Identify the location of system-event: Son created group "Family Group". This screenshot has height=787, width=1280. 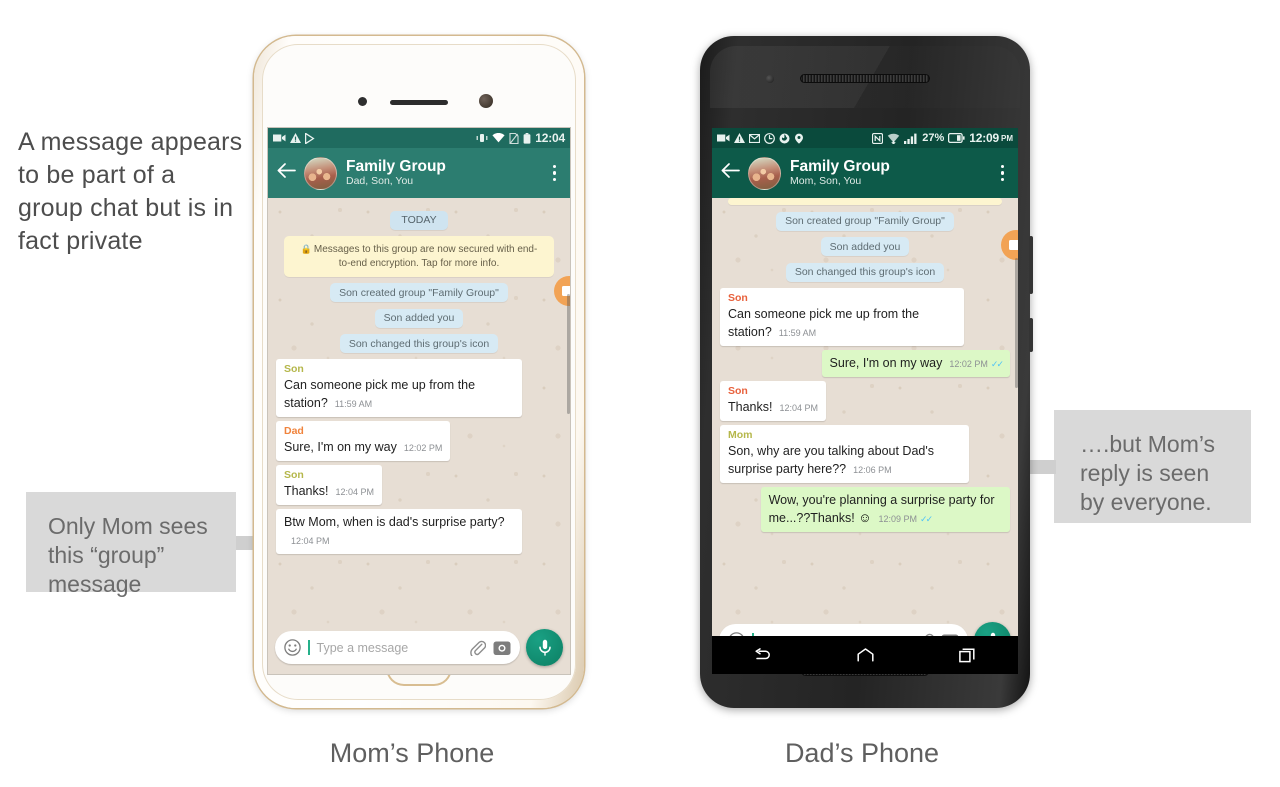
(865, 221).